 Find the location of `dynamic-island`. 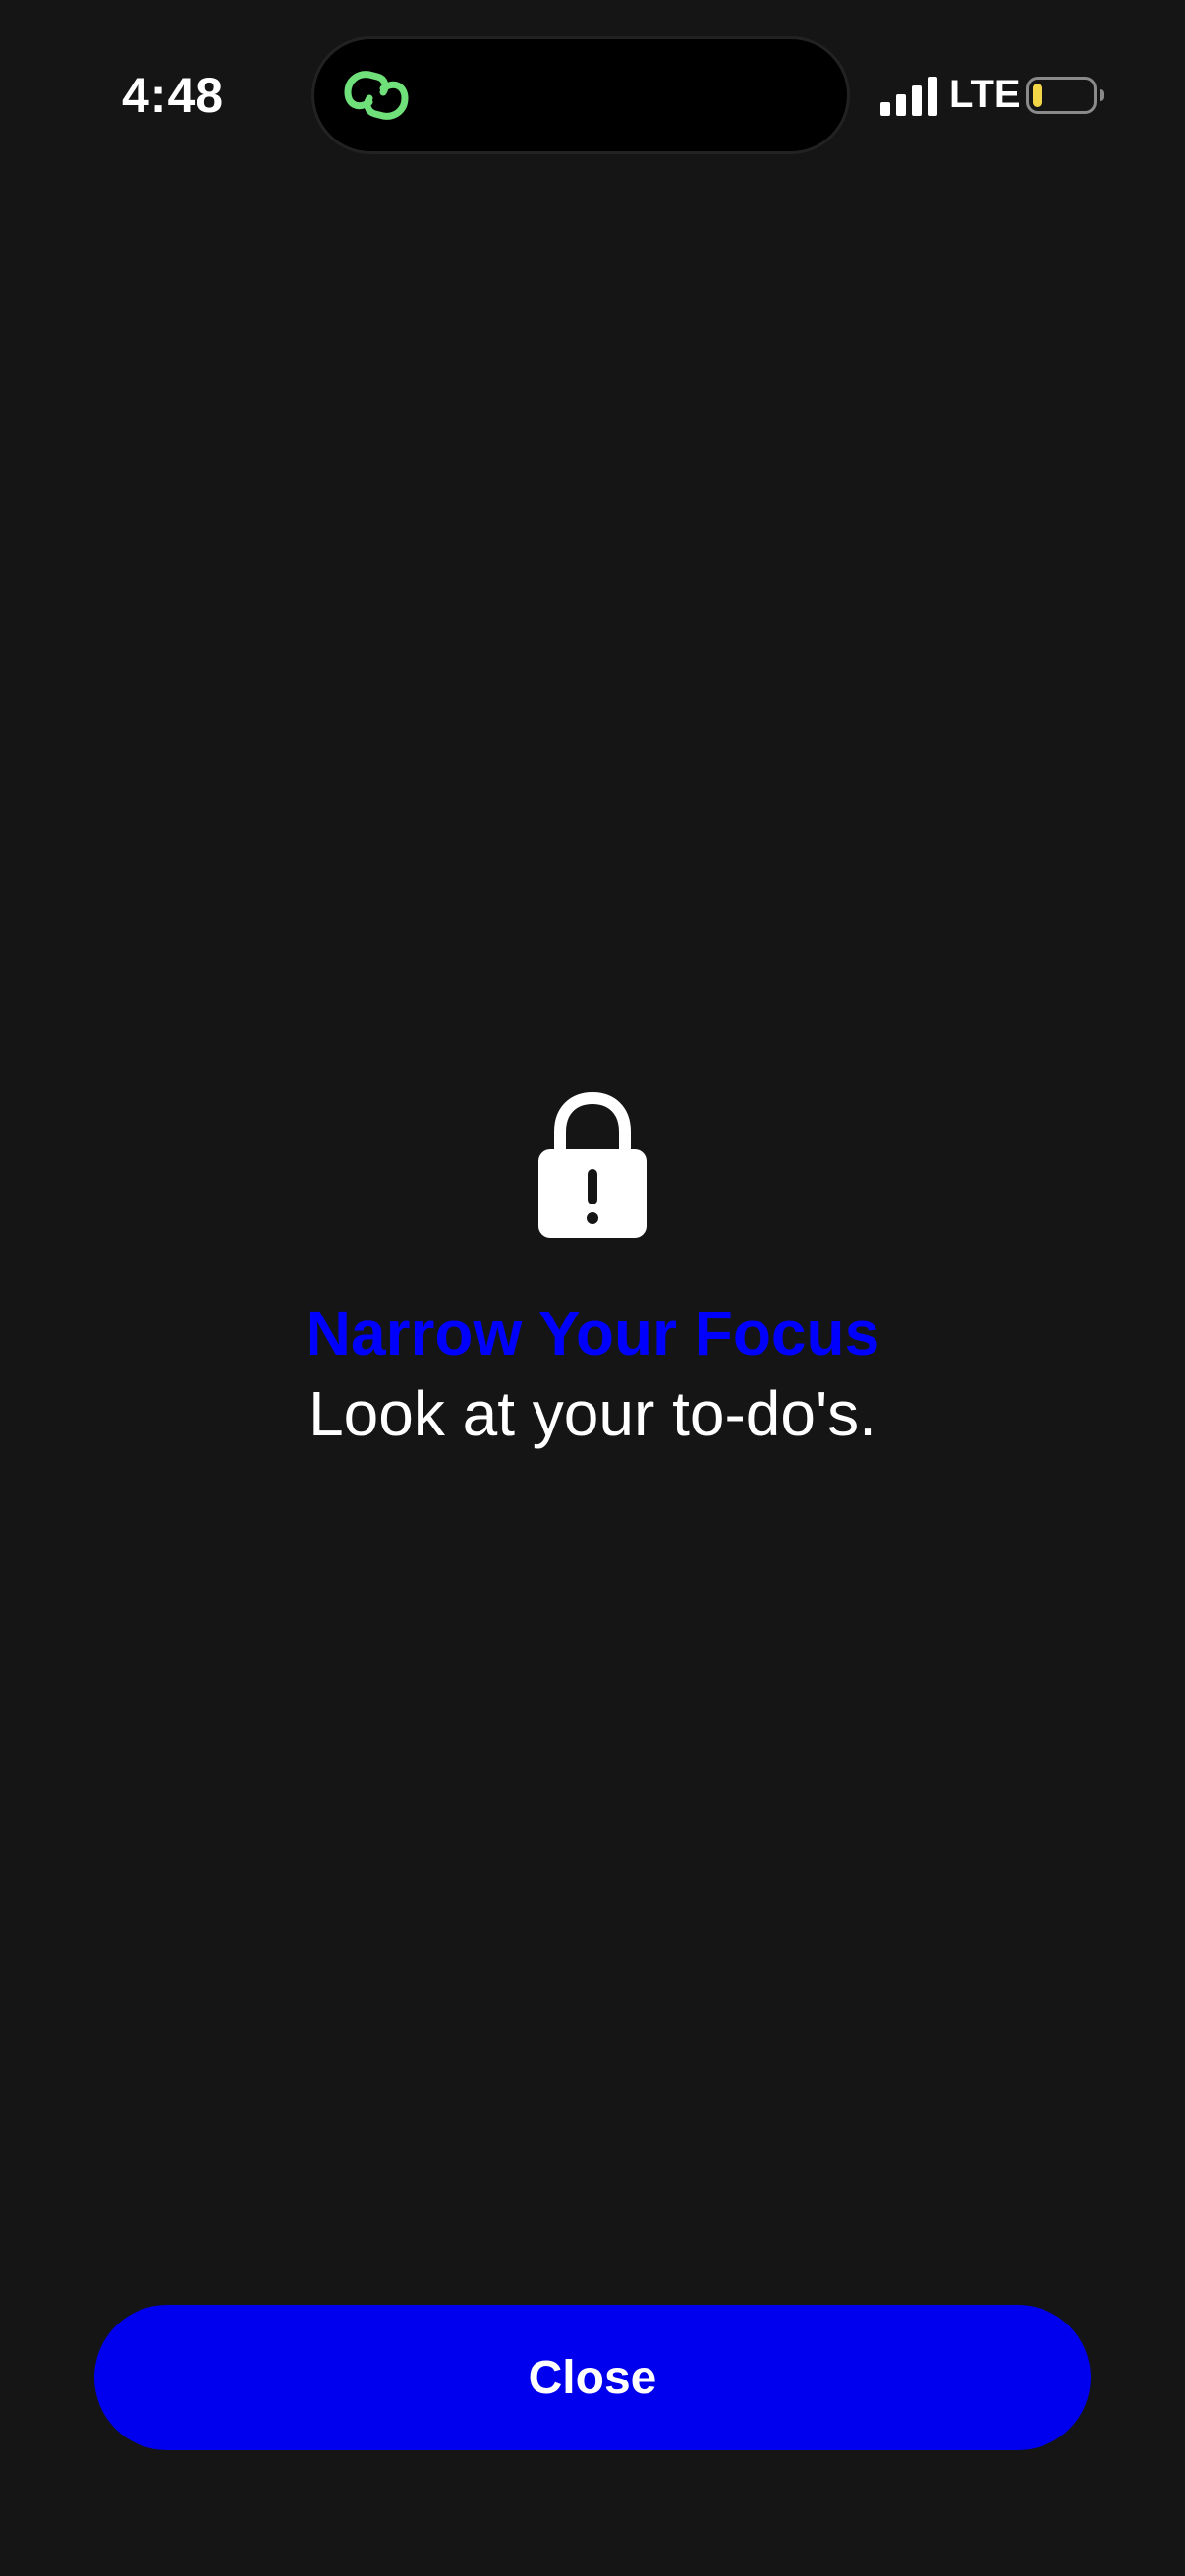

dynamic-island is located at coordinates (581, 95).